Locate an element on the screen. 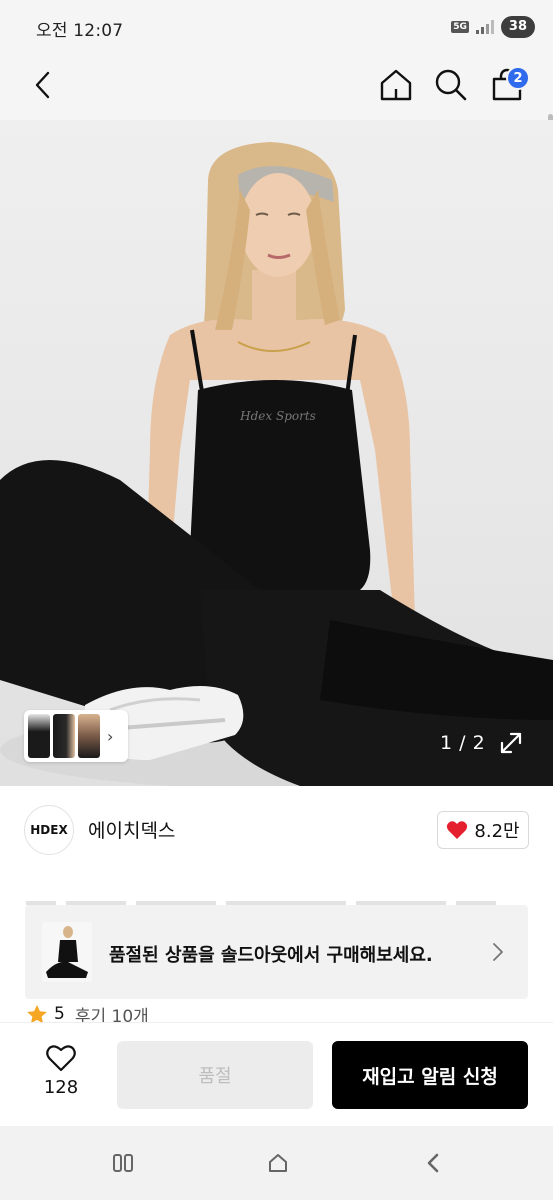 The image size is (553, 1200). bottom-action-bar: 128 품절 재입고 알림 신청 is located at coordinates (276, 1074).